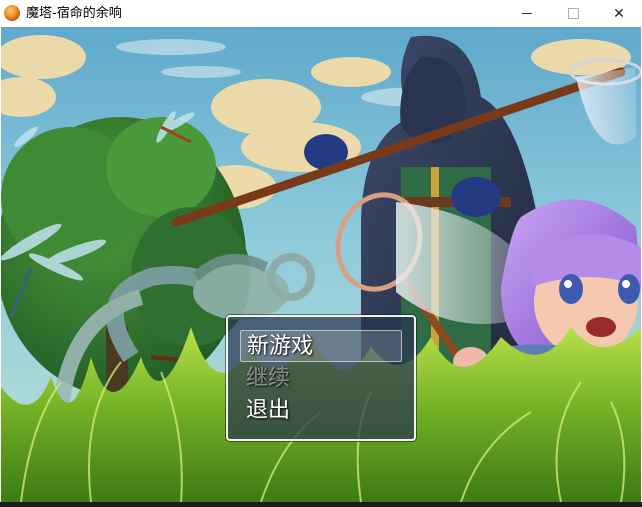 The width and height of the screenshot is (642, 507). I want to click on exit-option: 退出, so click(321, 411).